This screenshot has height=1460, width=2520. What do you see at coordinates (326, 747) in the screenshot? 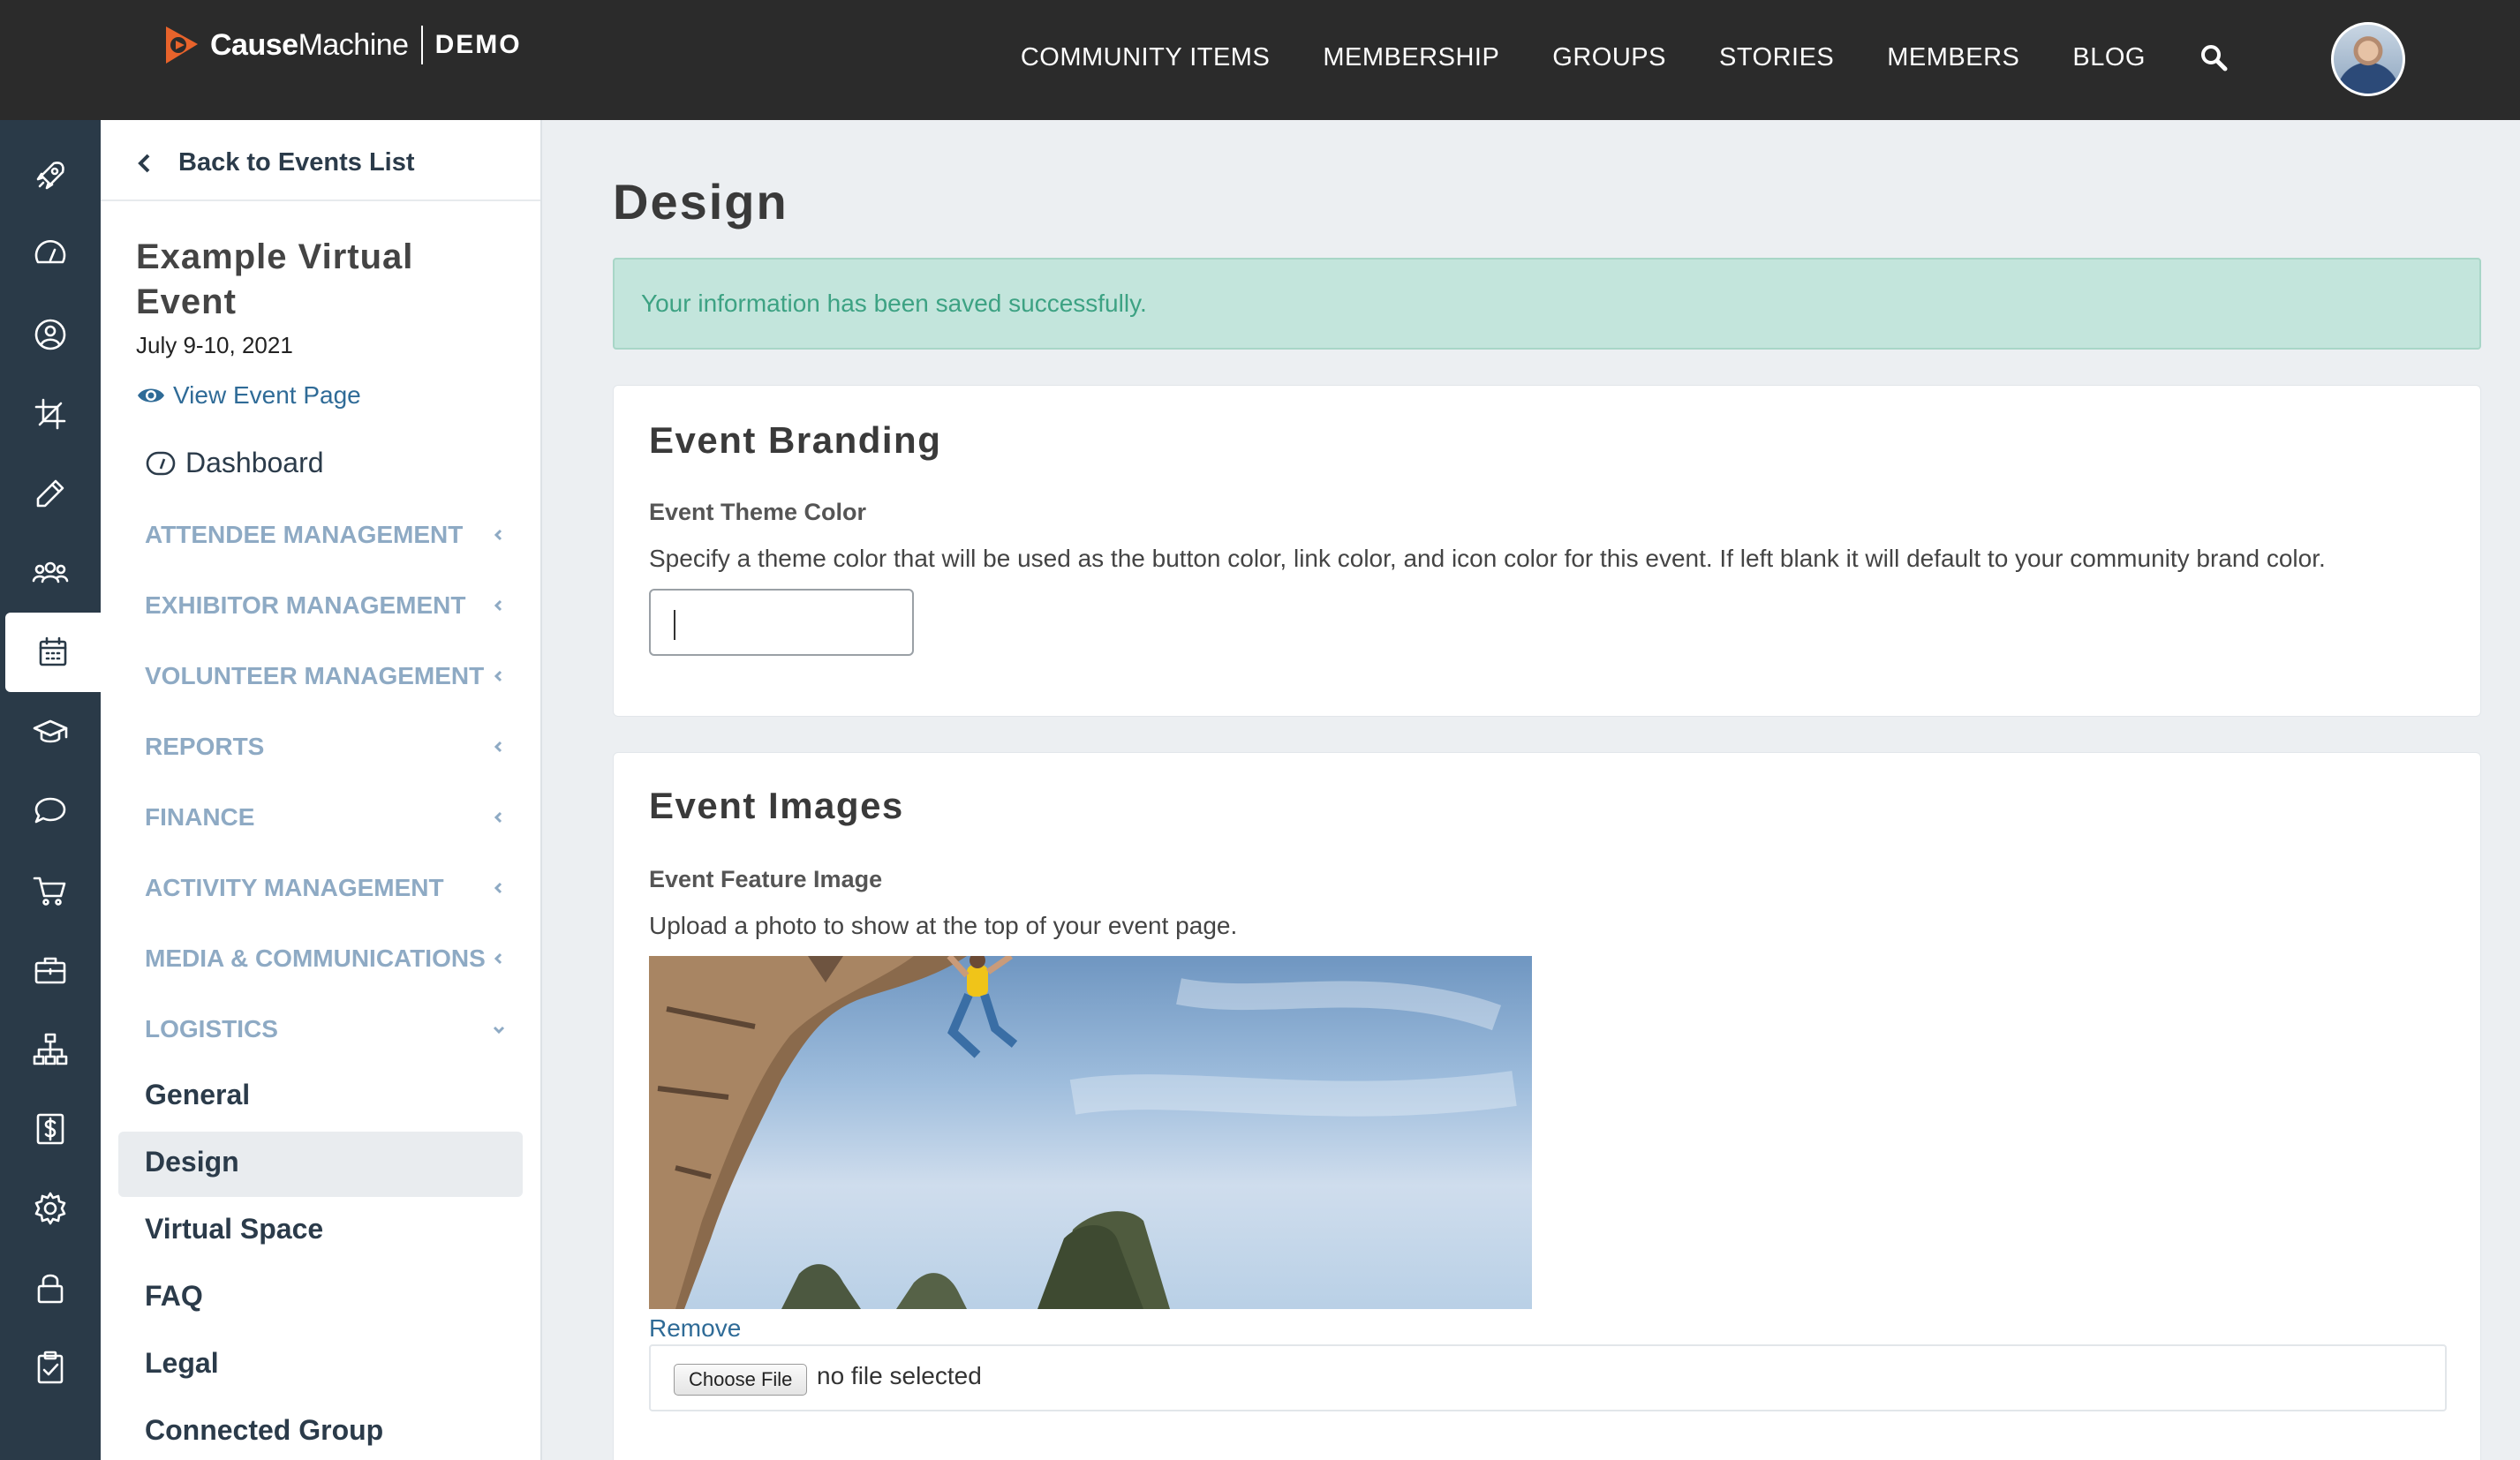
I see `section-reports: REPORTS` at bounding box center [326, 747].